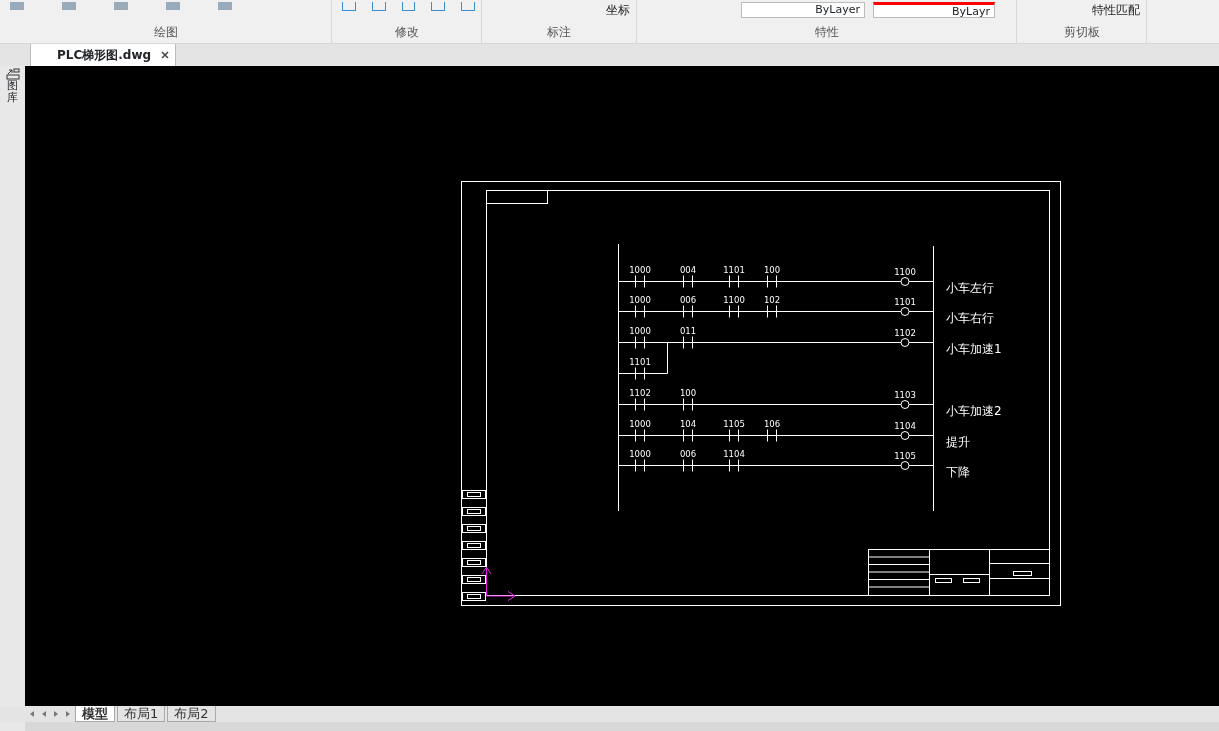 The height and width of the screenshot is (731, 1219). Describe the element at coordinates (970, 287) in the screenshot. I see `output-label: 小车左行` at that location.